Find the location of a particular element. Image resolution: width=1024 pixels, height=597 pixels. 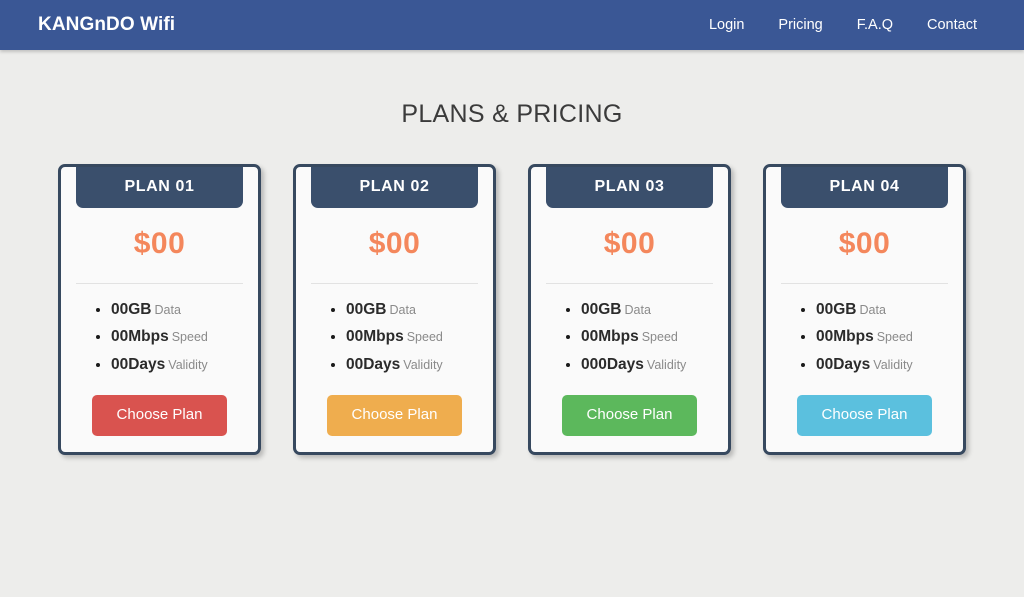

nav-links: Login Pricing F.A.Q Contact is located at coordinates (843, 25).